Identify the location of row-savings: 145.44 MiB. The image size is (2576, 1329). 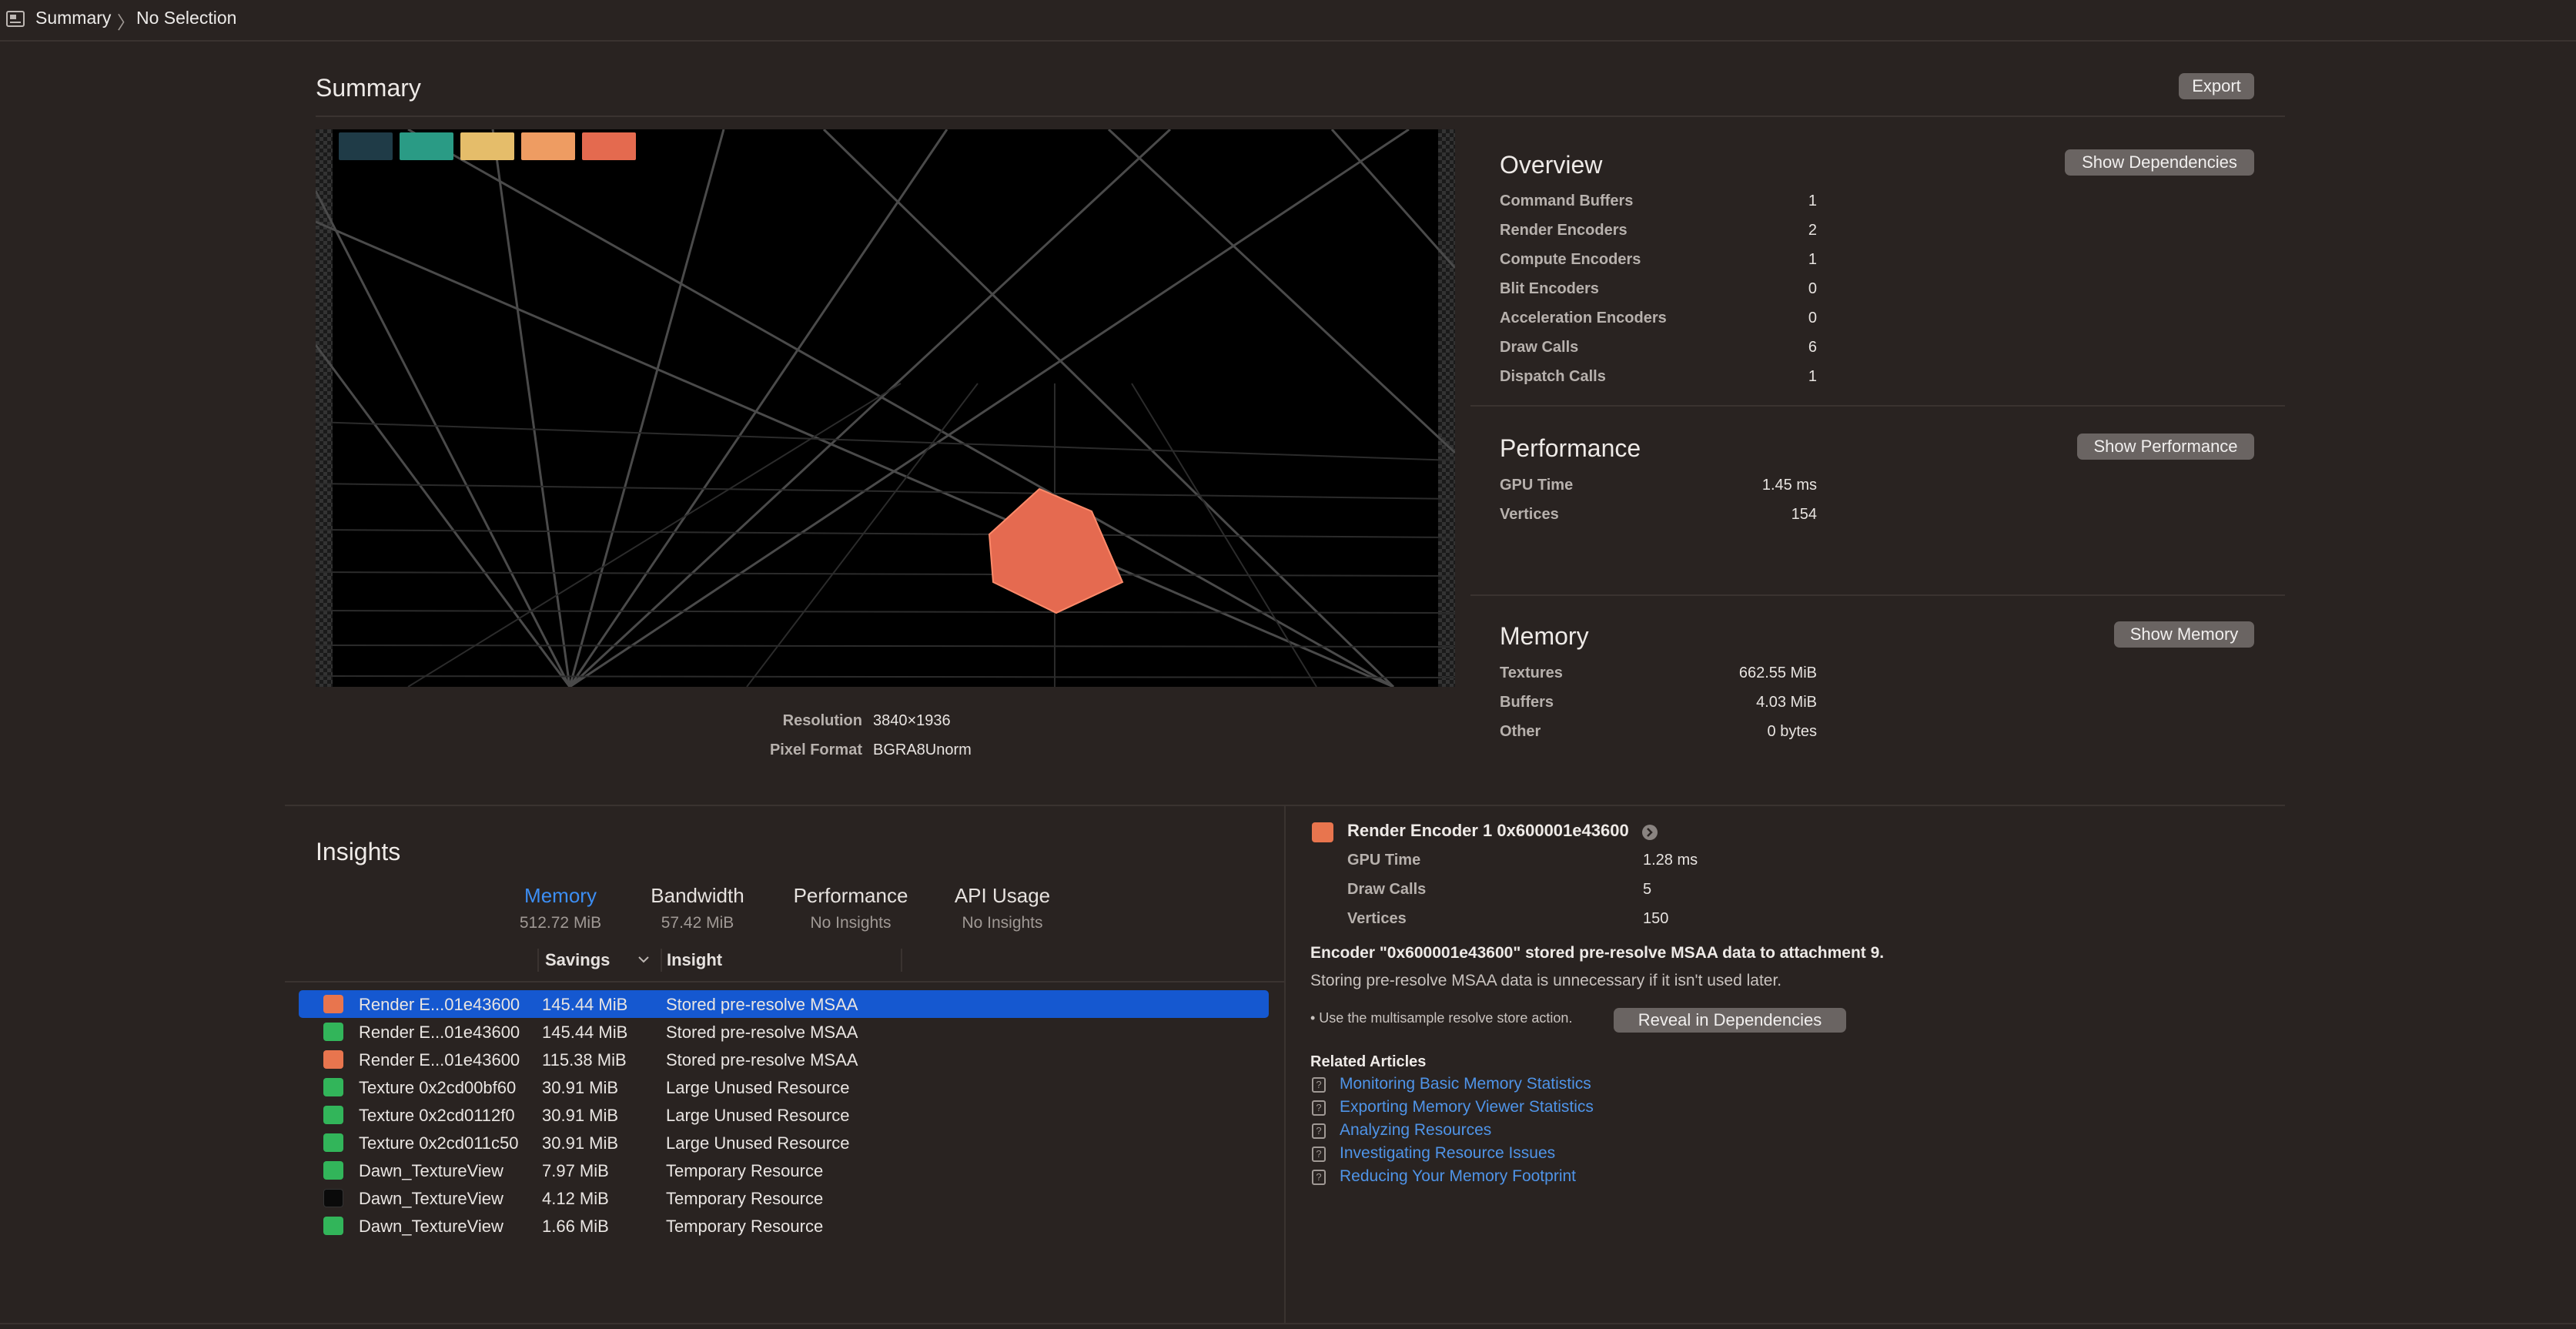
(585, 1004).